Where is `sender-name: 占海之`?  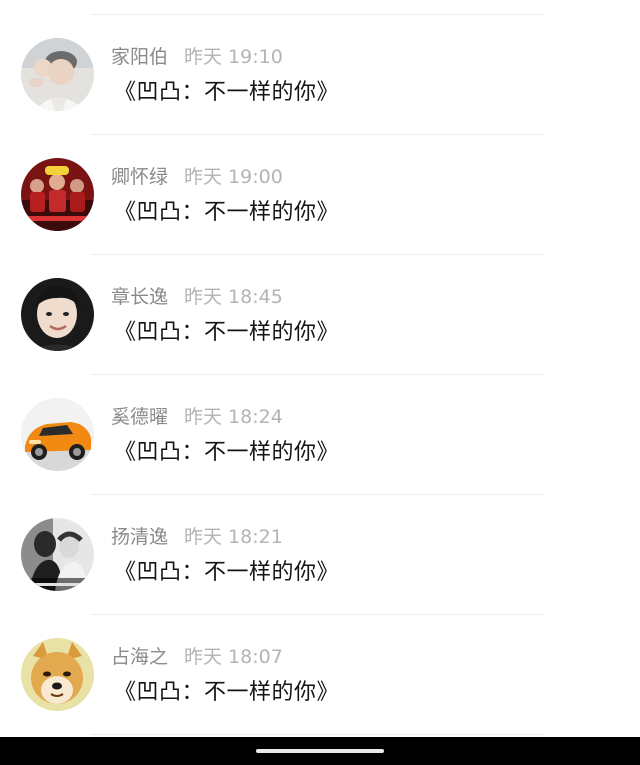
sender-name: 占海之 is located at coordinates (139, 657).